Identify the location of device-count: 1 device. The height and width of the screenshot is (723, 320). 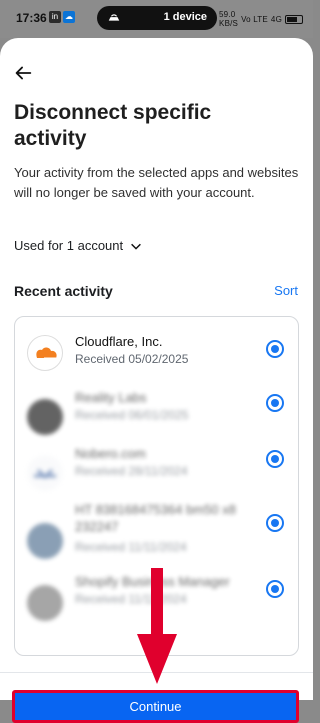
(185, 17).